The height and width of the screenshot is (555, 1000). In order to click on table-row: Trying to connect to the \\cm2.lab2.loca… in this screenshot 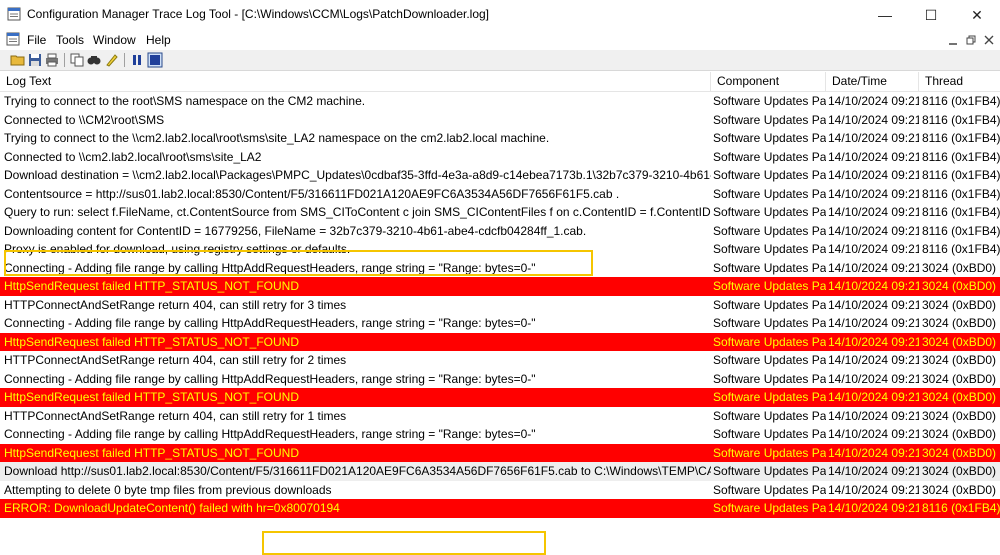, I will do `click(500, 138)`.